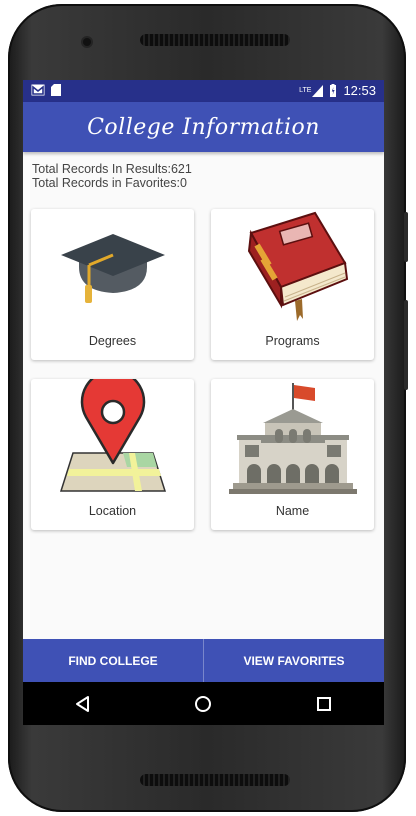 The width and height of the screenshot is (416, 816). I want to click on system-navigation-bar, so click(203, 703).